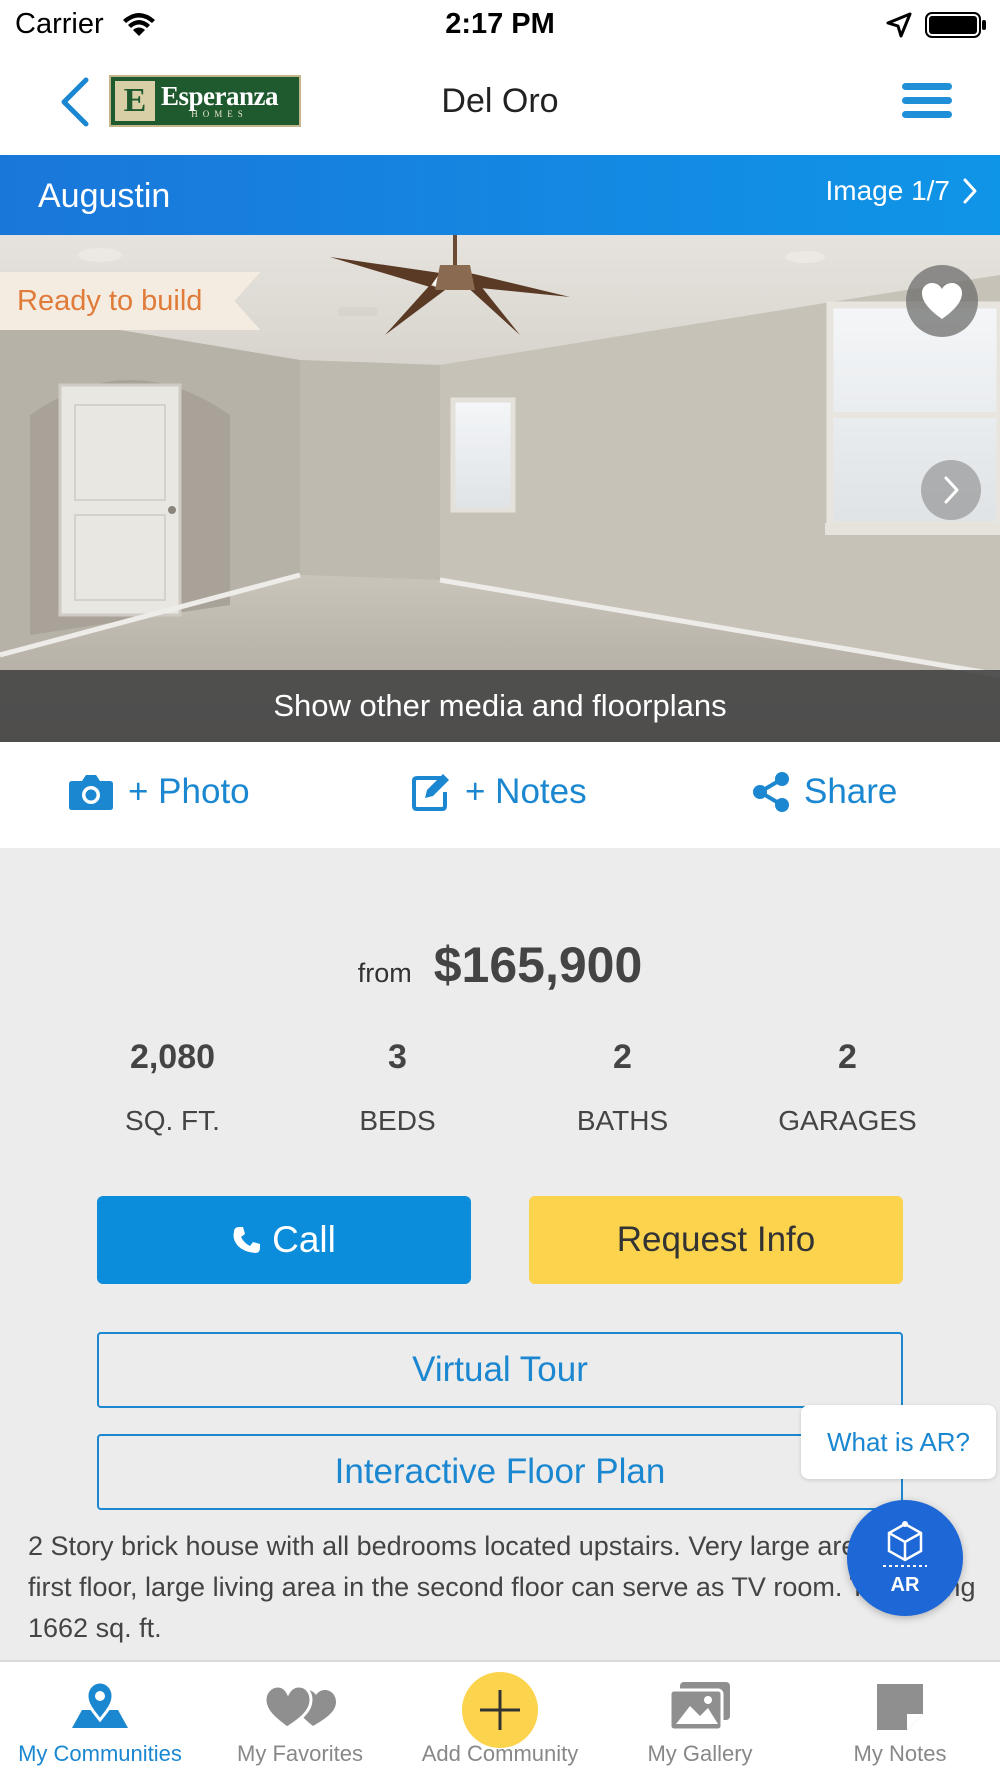 The image size is (1000, 1778). Describe the element at coordinates (104, 196) in the screenshot. I see `plan-name: Augustin` at that location.